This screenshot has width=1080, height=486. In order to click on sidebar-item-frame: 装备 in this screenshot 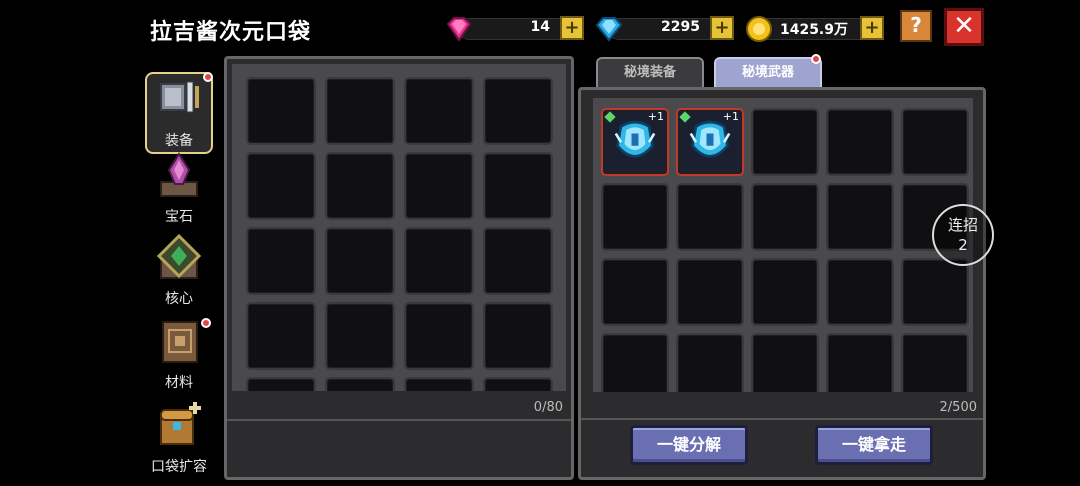, I will do `click(179, 113)`.